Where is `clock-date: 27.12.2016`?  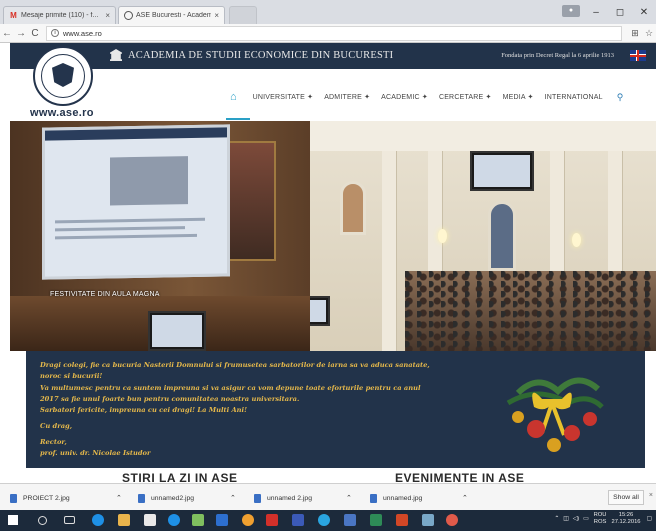 clock-date: 27.12.2016 is located at coordinates (626, 522).